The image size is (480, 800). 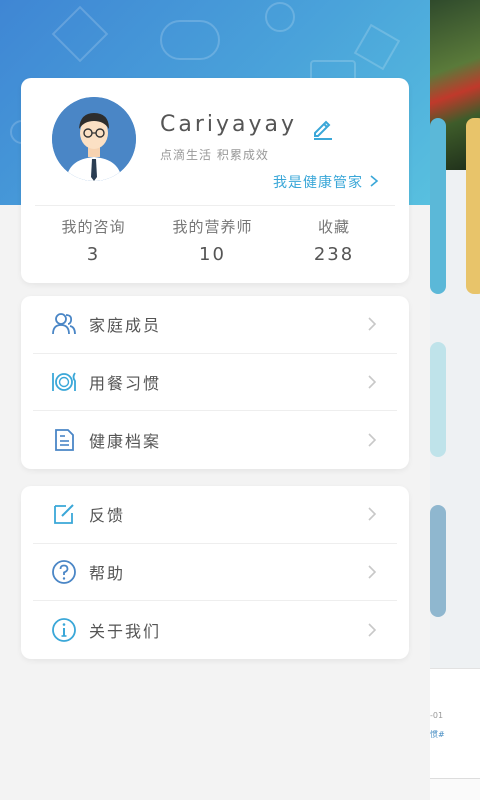 I want to click on menu-item-about-us: 关于我们, so click(x=215, y=630).